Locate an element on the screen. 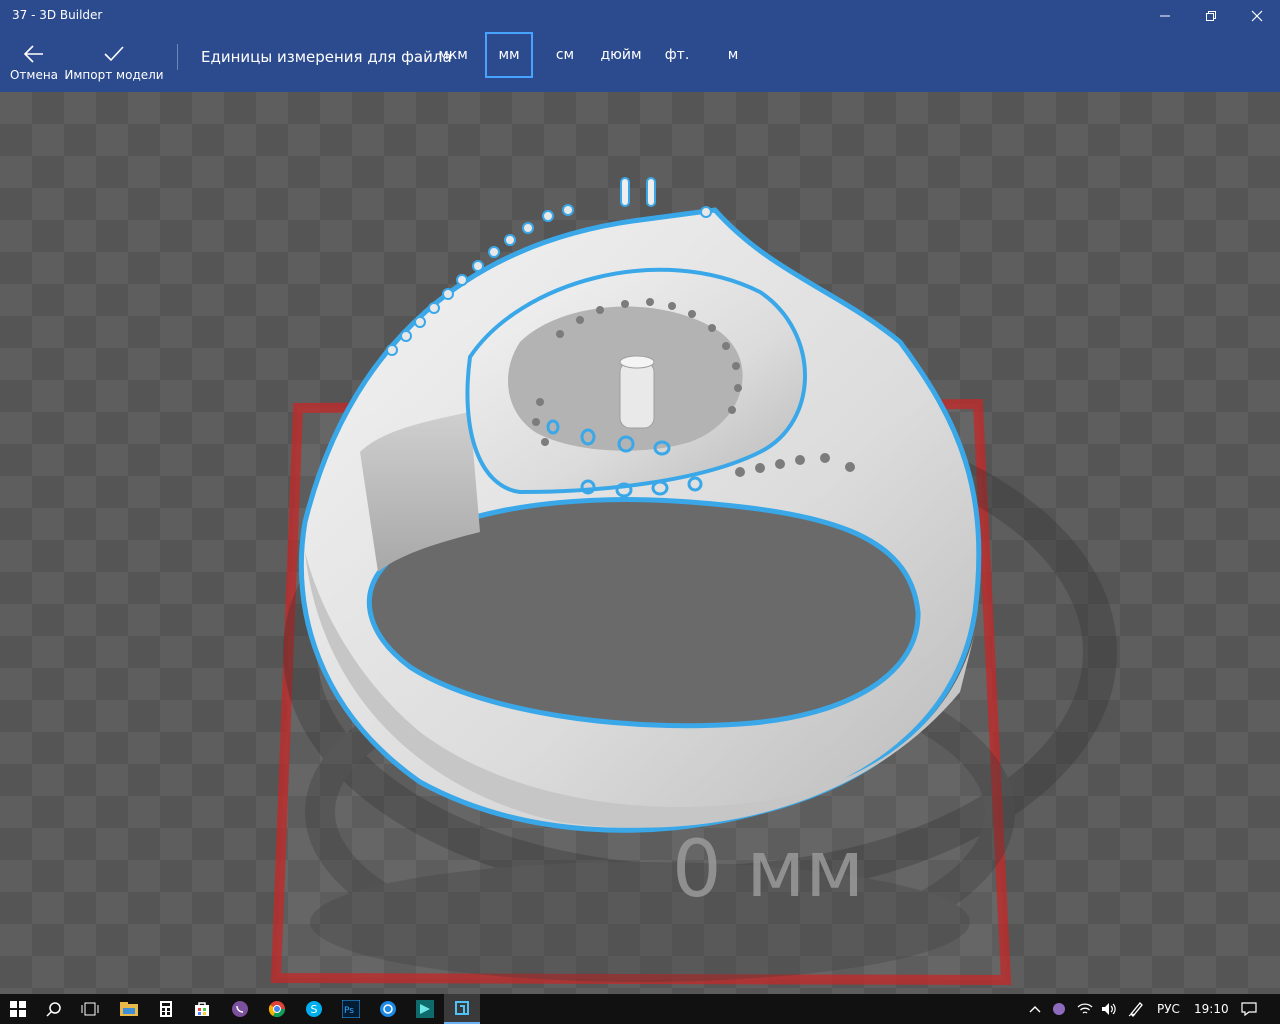 The image size is (1280, 1024). chrome-icon is located at coordinates (277, 1009).